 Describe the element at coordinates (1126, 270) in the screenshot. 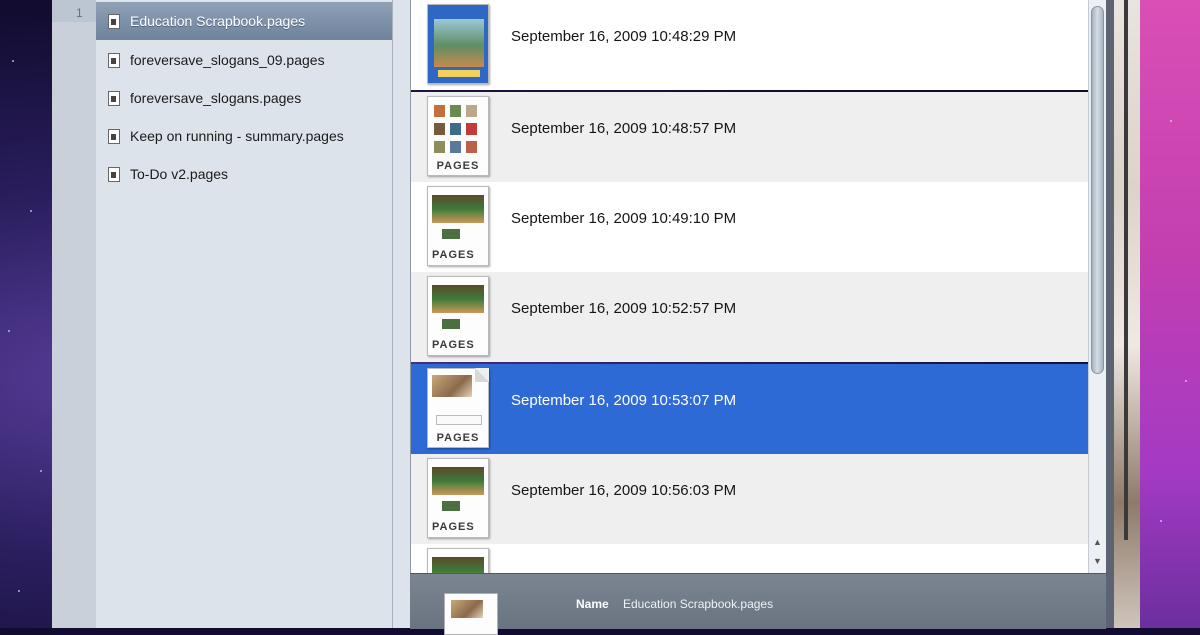

I see `background-window-frame` at that location.